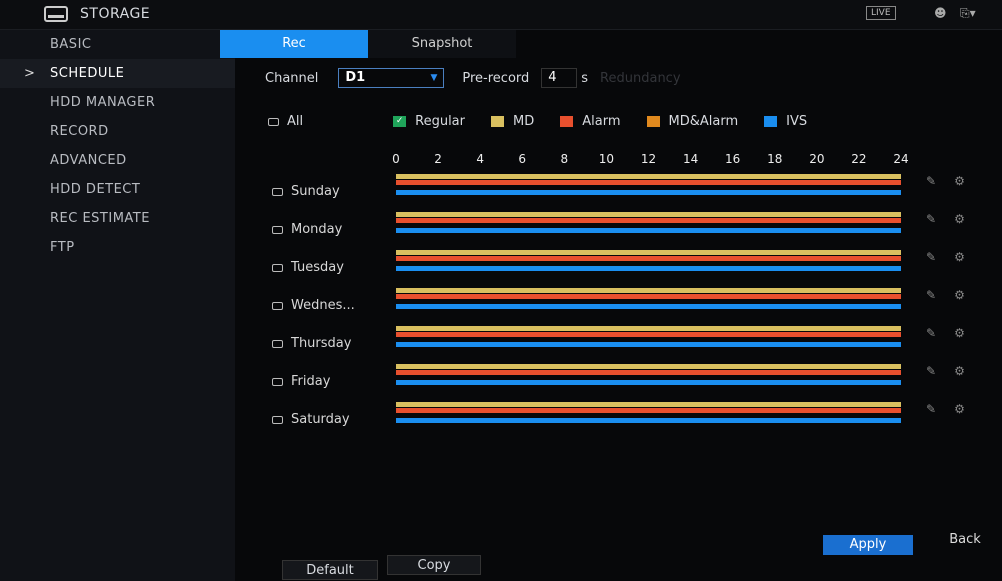 The width and height of the screenshot is (1002, 581). Describe the element at coordinates (330, 570) in the screenshot. I see `default-button: Default` at that location.